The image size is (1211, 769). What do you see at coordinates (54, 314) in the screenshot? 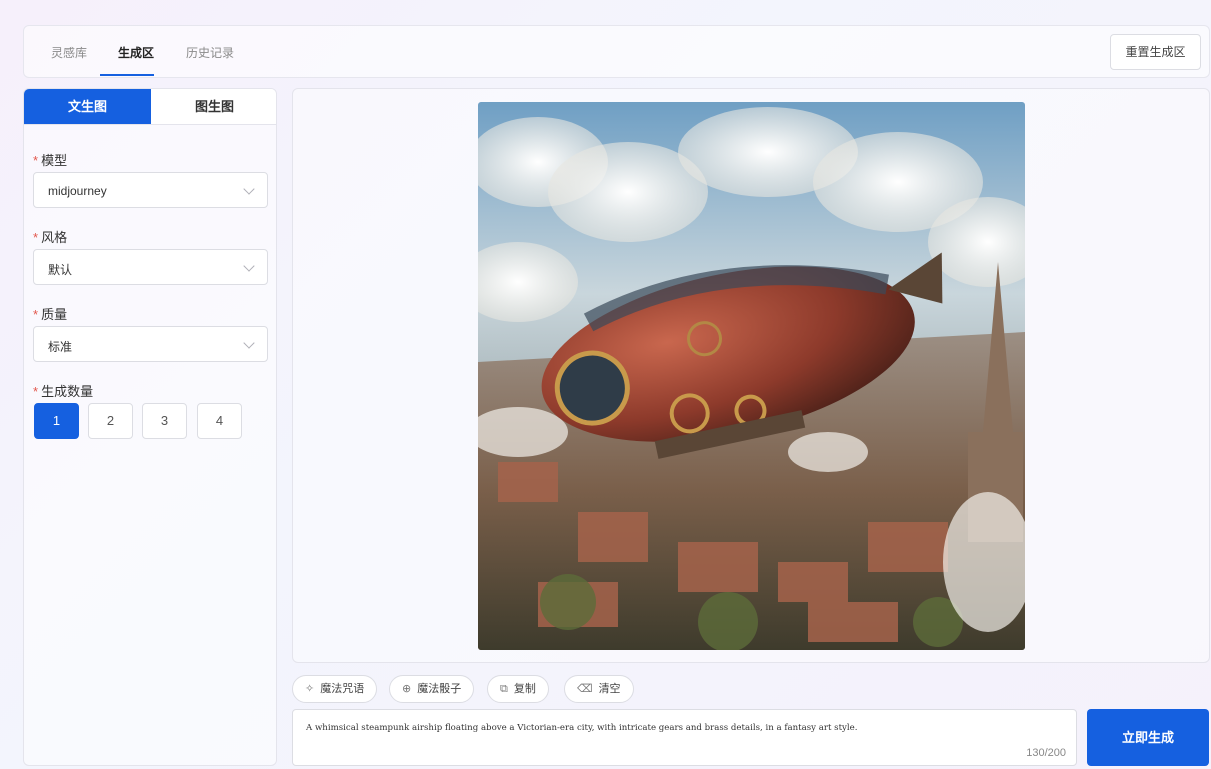
I see `quality-label-text: 质量` at bounding box center [54, 314].